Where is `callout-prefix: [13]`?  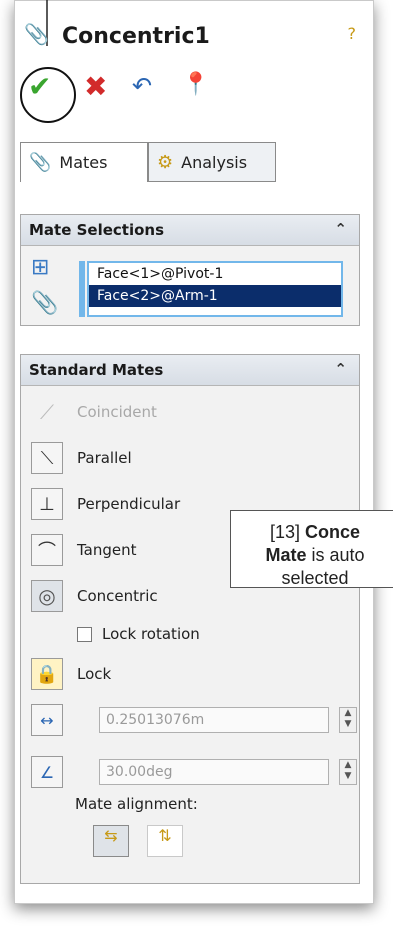
callout-prefix: [13] is located at coordinates (287, 532).